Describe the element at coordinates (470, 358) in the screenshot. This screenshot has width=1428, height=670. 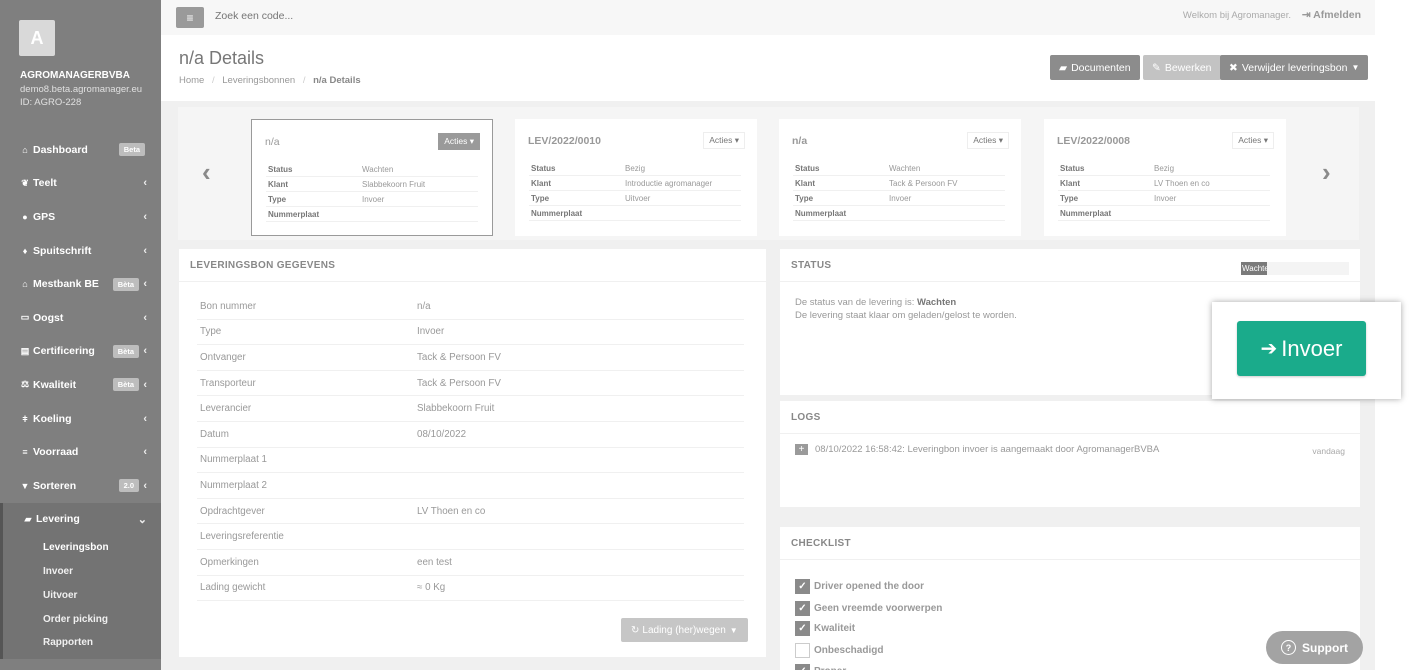
I see `table-row: Ontvanger Tack & Persoon FV` at that location.